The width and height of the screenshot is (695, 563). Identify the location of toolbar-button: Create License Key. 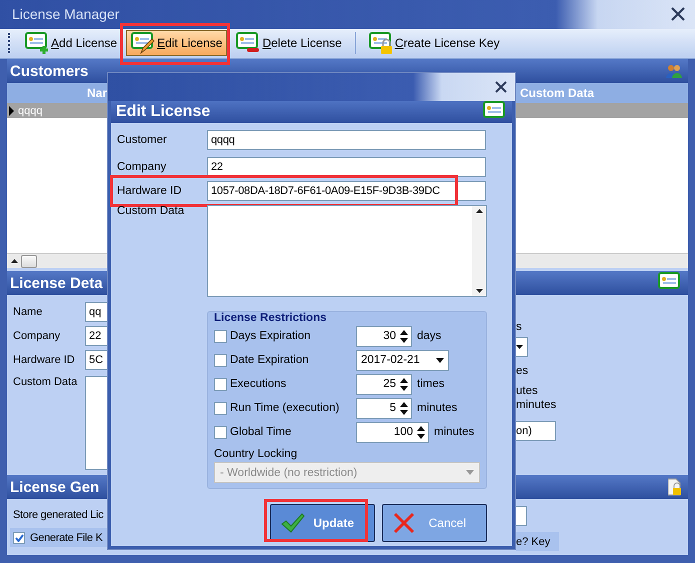
(434, 43).